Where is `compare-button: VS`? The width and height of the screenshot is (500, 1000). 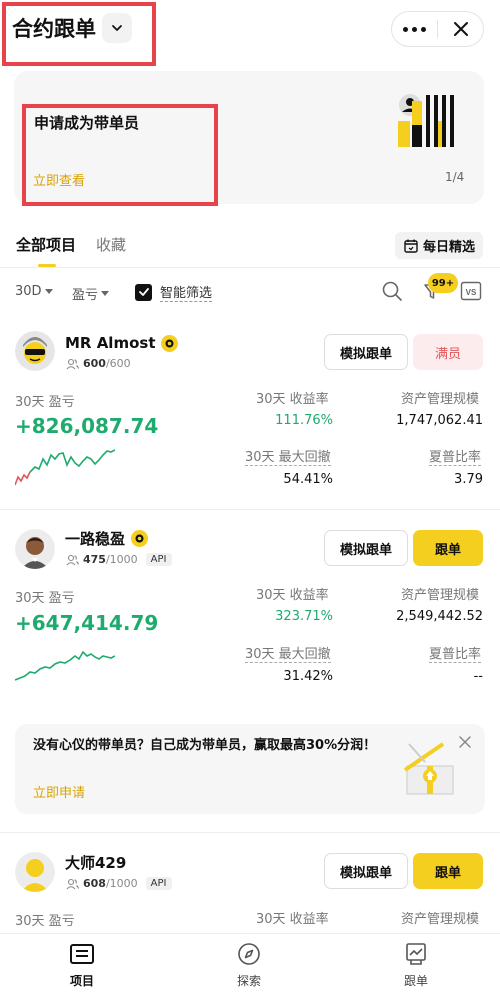
compare-button: VS is located at coordinates (471, 291).